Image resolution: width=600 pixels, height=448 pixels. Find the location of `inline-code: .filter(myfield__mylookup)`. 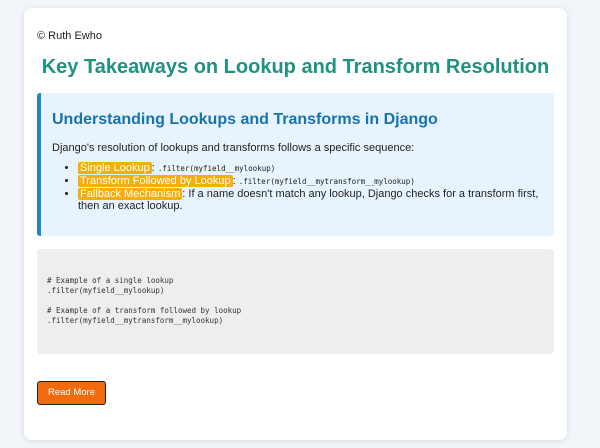

inline-code: .filter(myfield__mylookup) is located at coordinates (216, 168).